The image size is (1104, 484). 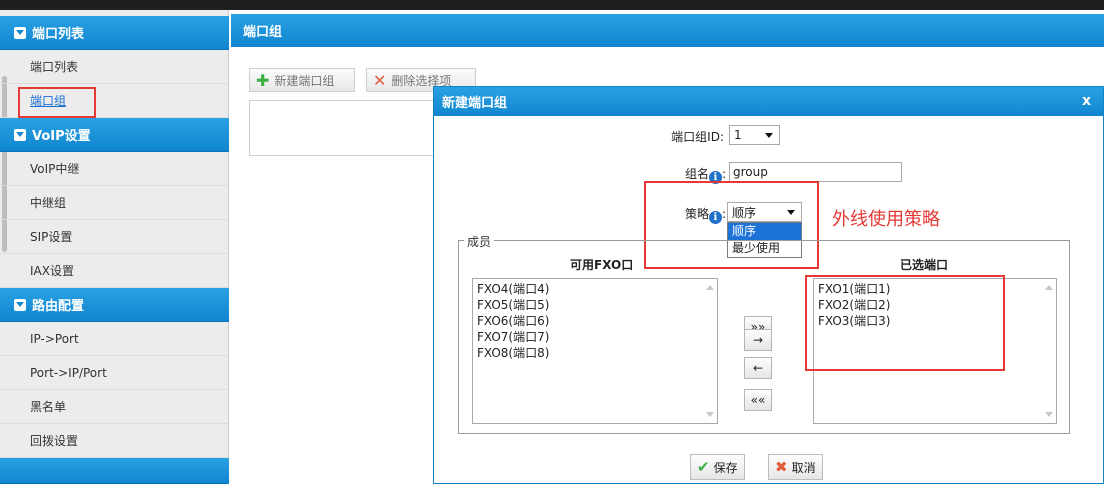 What do you see at coordinates (1086, 101) in the screenshot?
I see `close-icon: x` at bounding box center [1086, 101].